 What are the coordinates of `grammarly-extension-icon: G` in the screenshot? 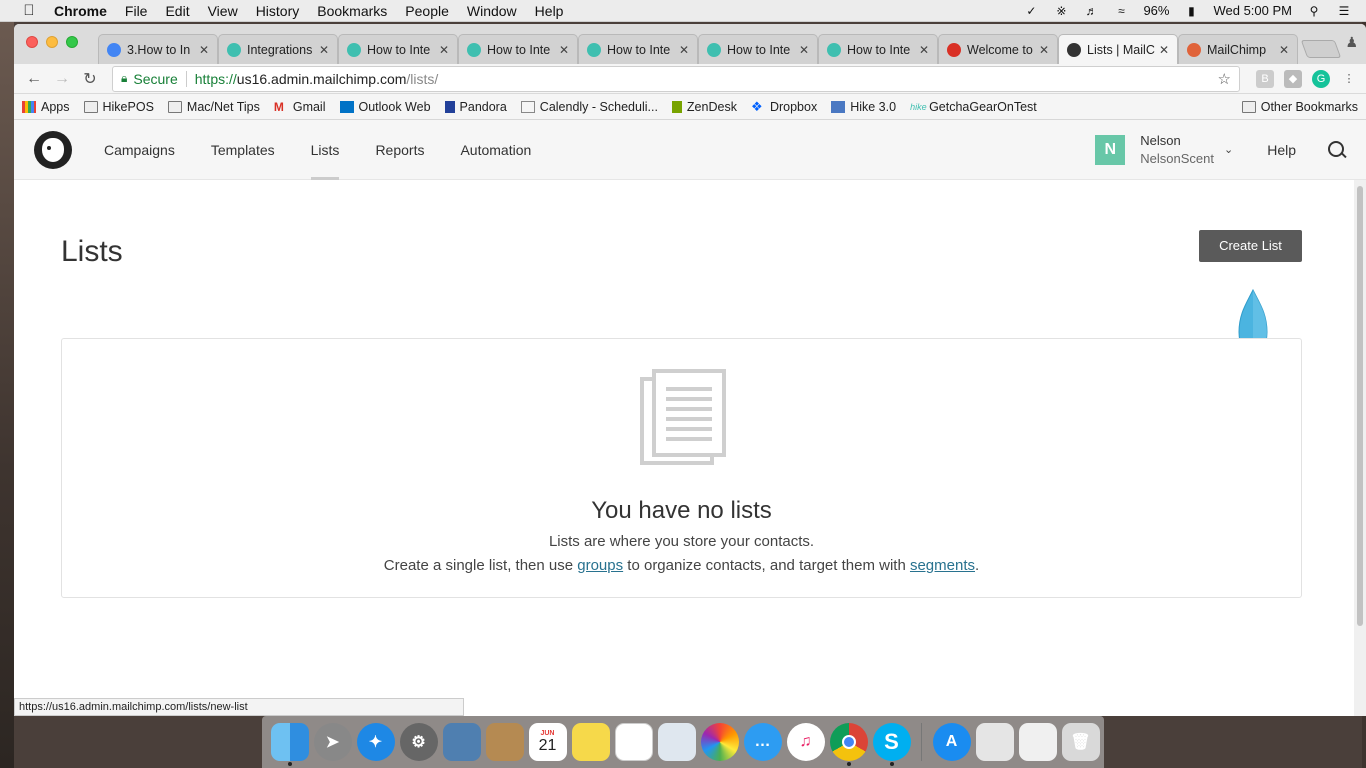 It's located at (1321, 78).